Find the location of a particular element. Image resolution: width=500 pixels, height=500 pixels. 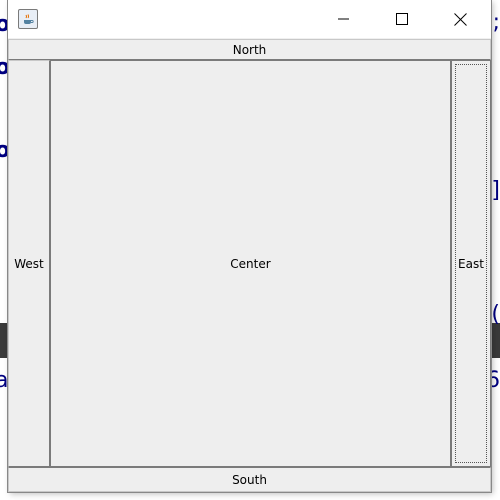

code-fragment: ] is located at coordinates (495, 190).